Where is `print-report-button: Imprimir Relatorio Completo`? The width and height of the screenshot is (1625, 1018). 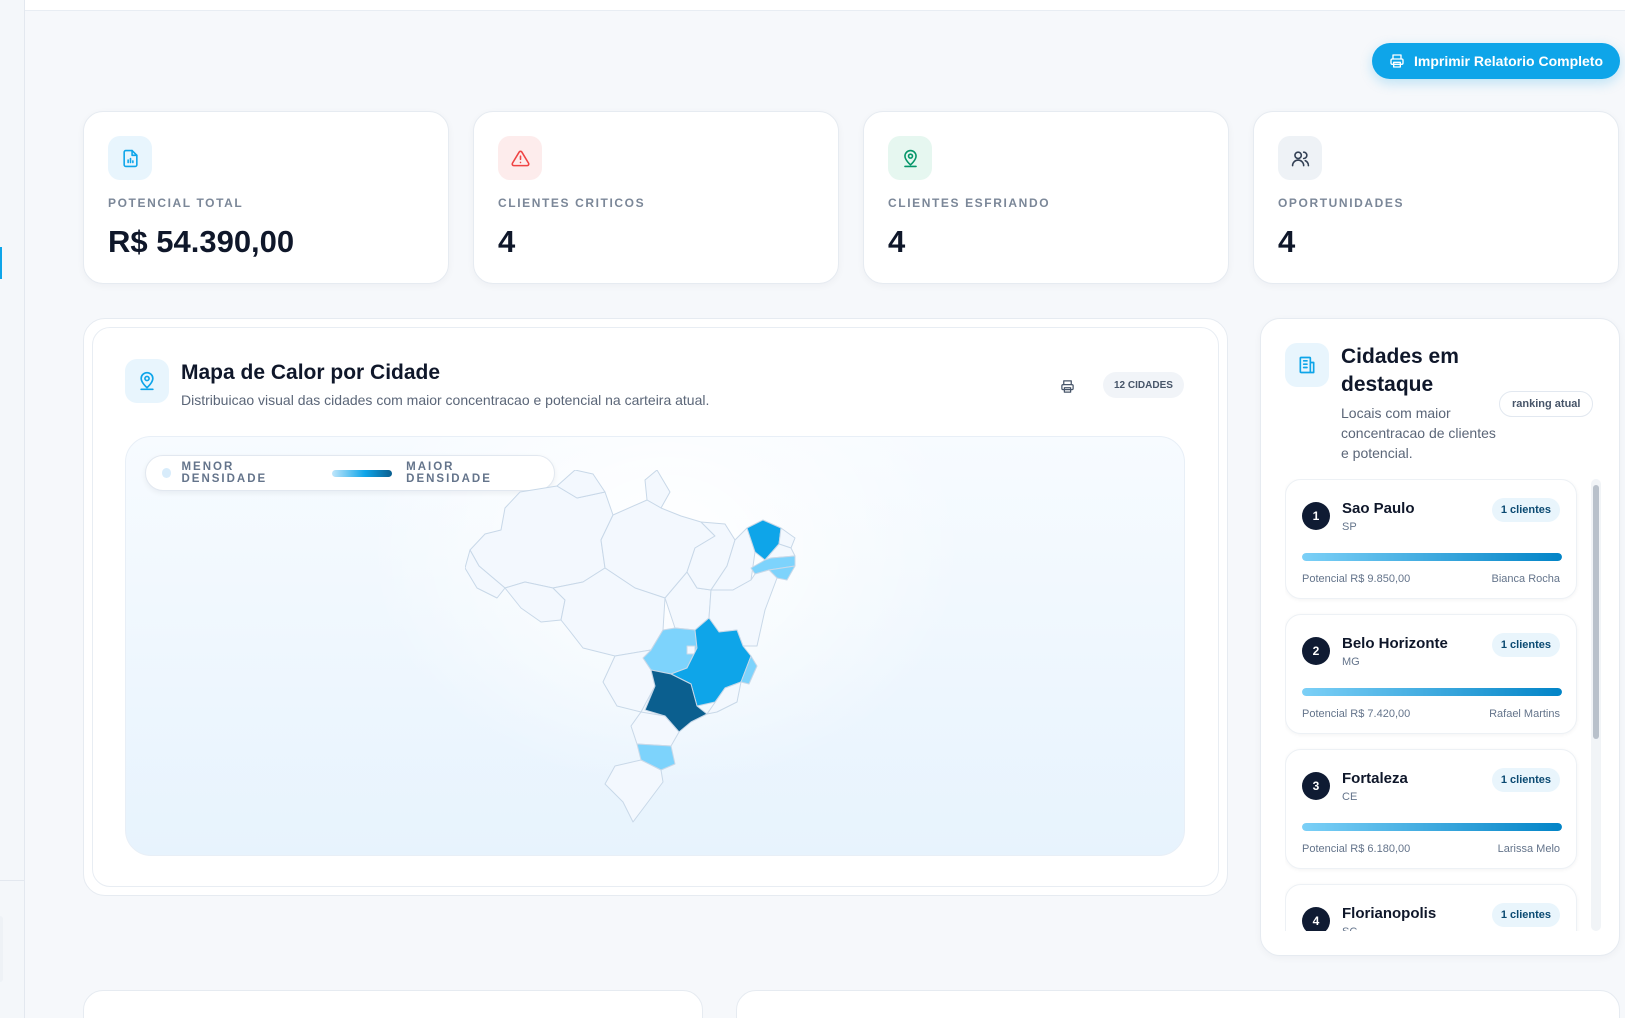 print-report-button: Imprimir Relatorio Completo is located at coordinates (1496, 61).